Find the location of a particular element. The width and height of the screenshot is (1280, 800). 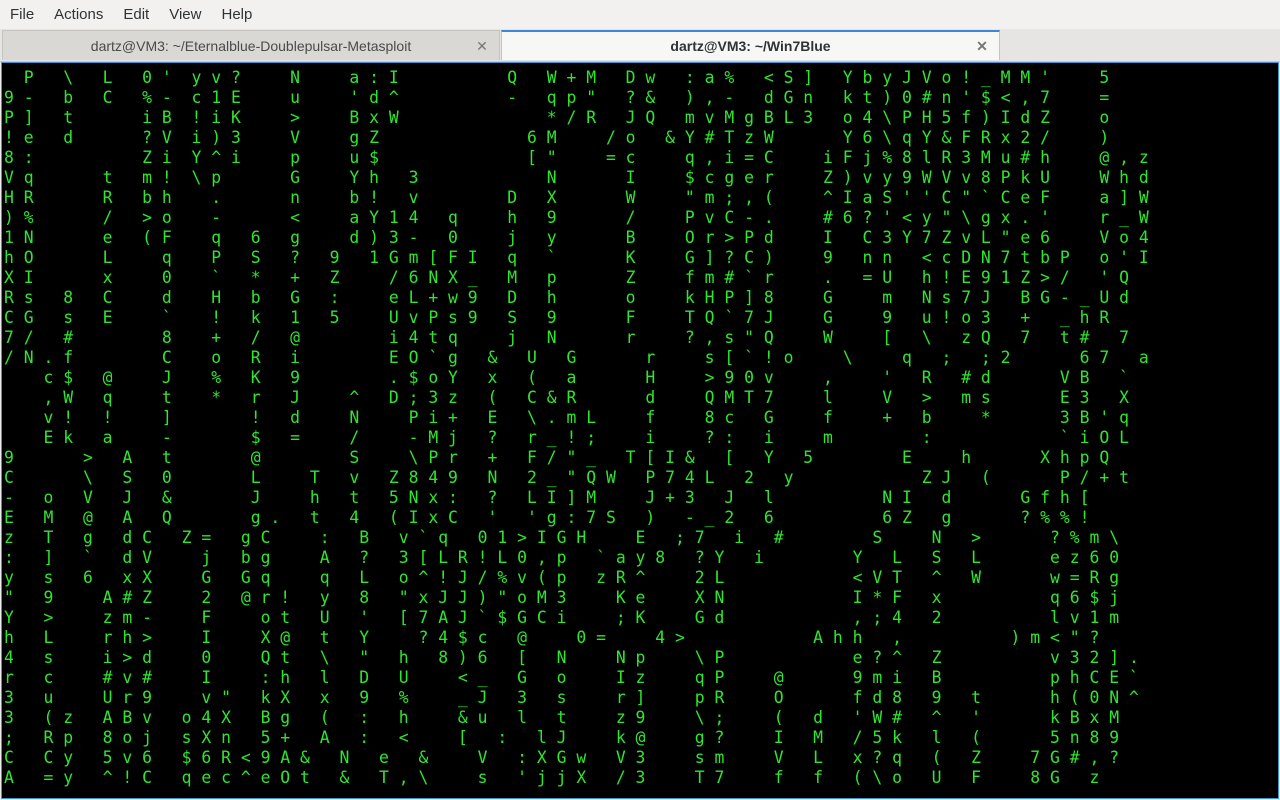

menu-view: View is located at coordinates (185, 14).